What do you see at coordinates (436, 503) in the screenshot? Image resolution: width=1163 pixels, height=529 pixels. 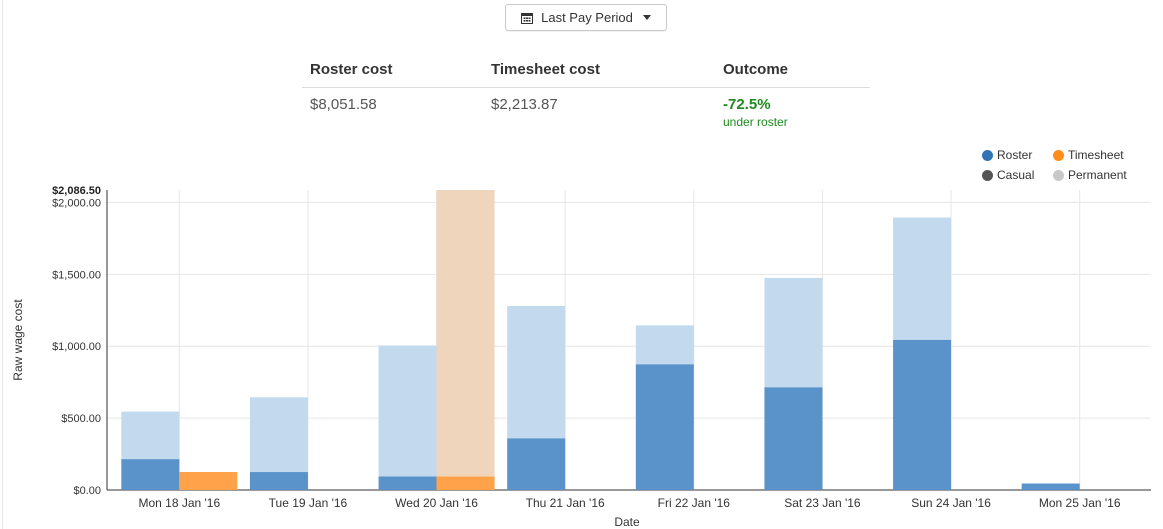 I see `x-tick-label: Wed 20 Jan '16` at bounding box center [436, 503].